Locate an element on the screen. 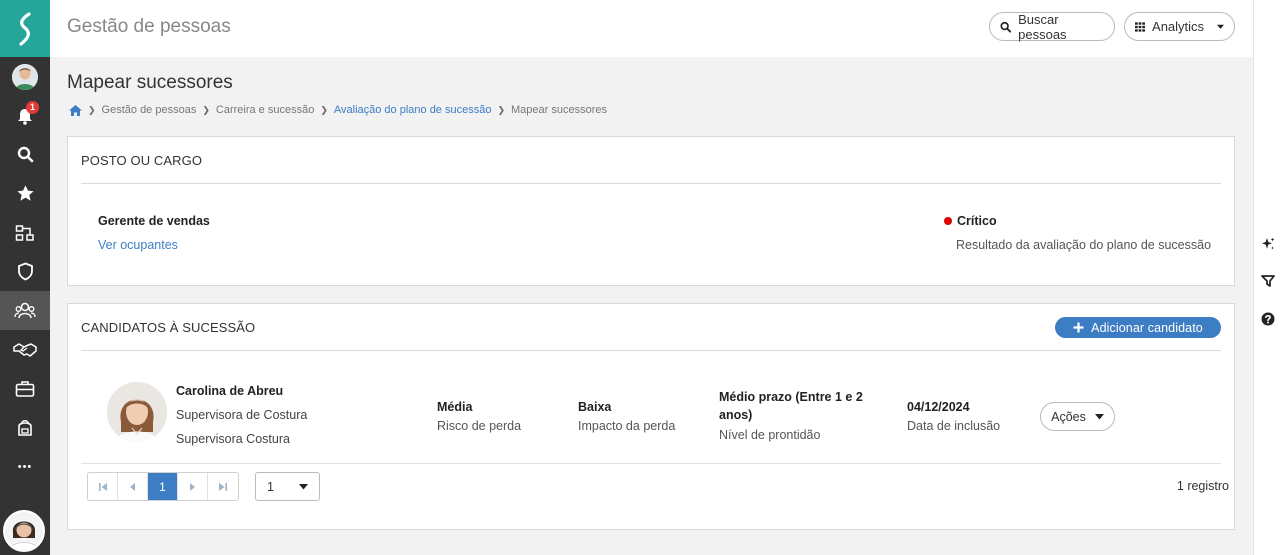 This screenshot has height=555, width=1280. next-page-button is located at coordinates (193, 486).